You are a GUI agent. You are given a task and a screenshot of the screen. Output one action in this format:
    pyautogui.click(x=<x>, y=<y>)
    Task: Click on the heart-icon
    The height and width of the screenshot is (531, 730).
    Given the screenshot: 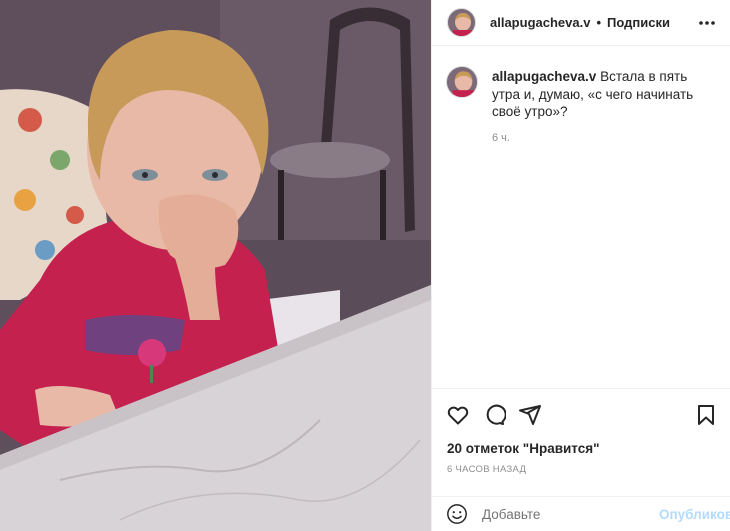 What is the action you would take?
    pyautogui.click(x=458, y=415)
    